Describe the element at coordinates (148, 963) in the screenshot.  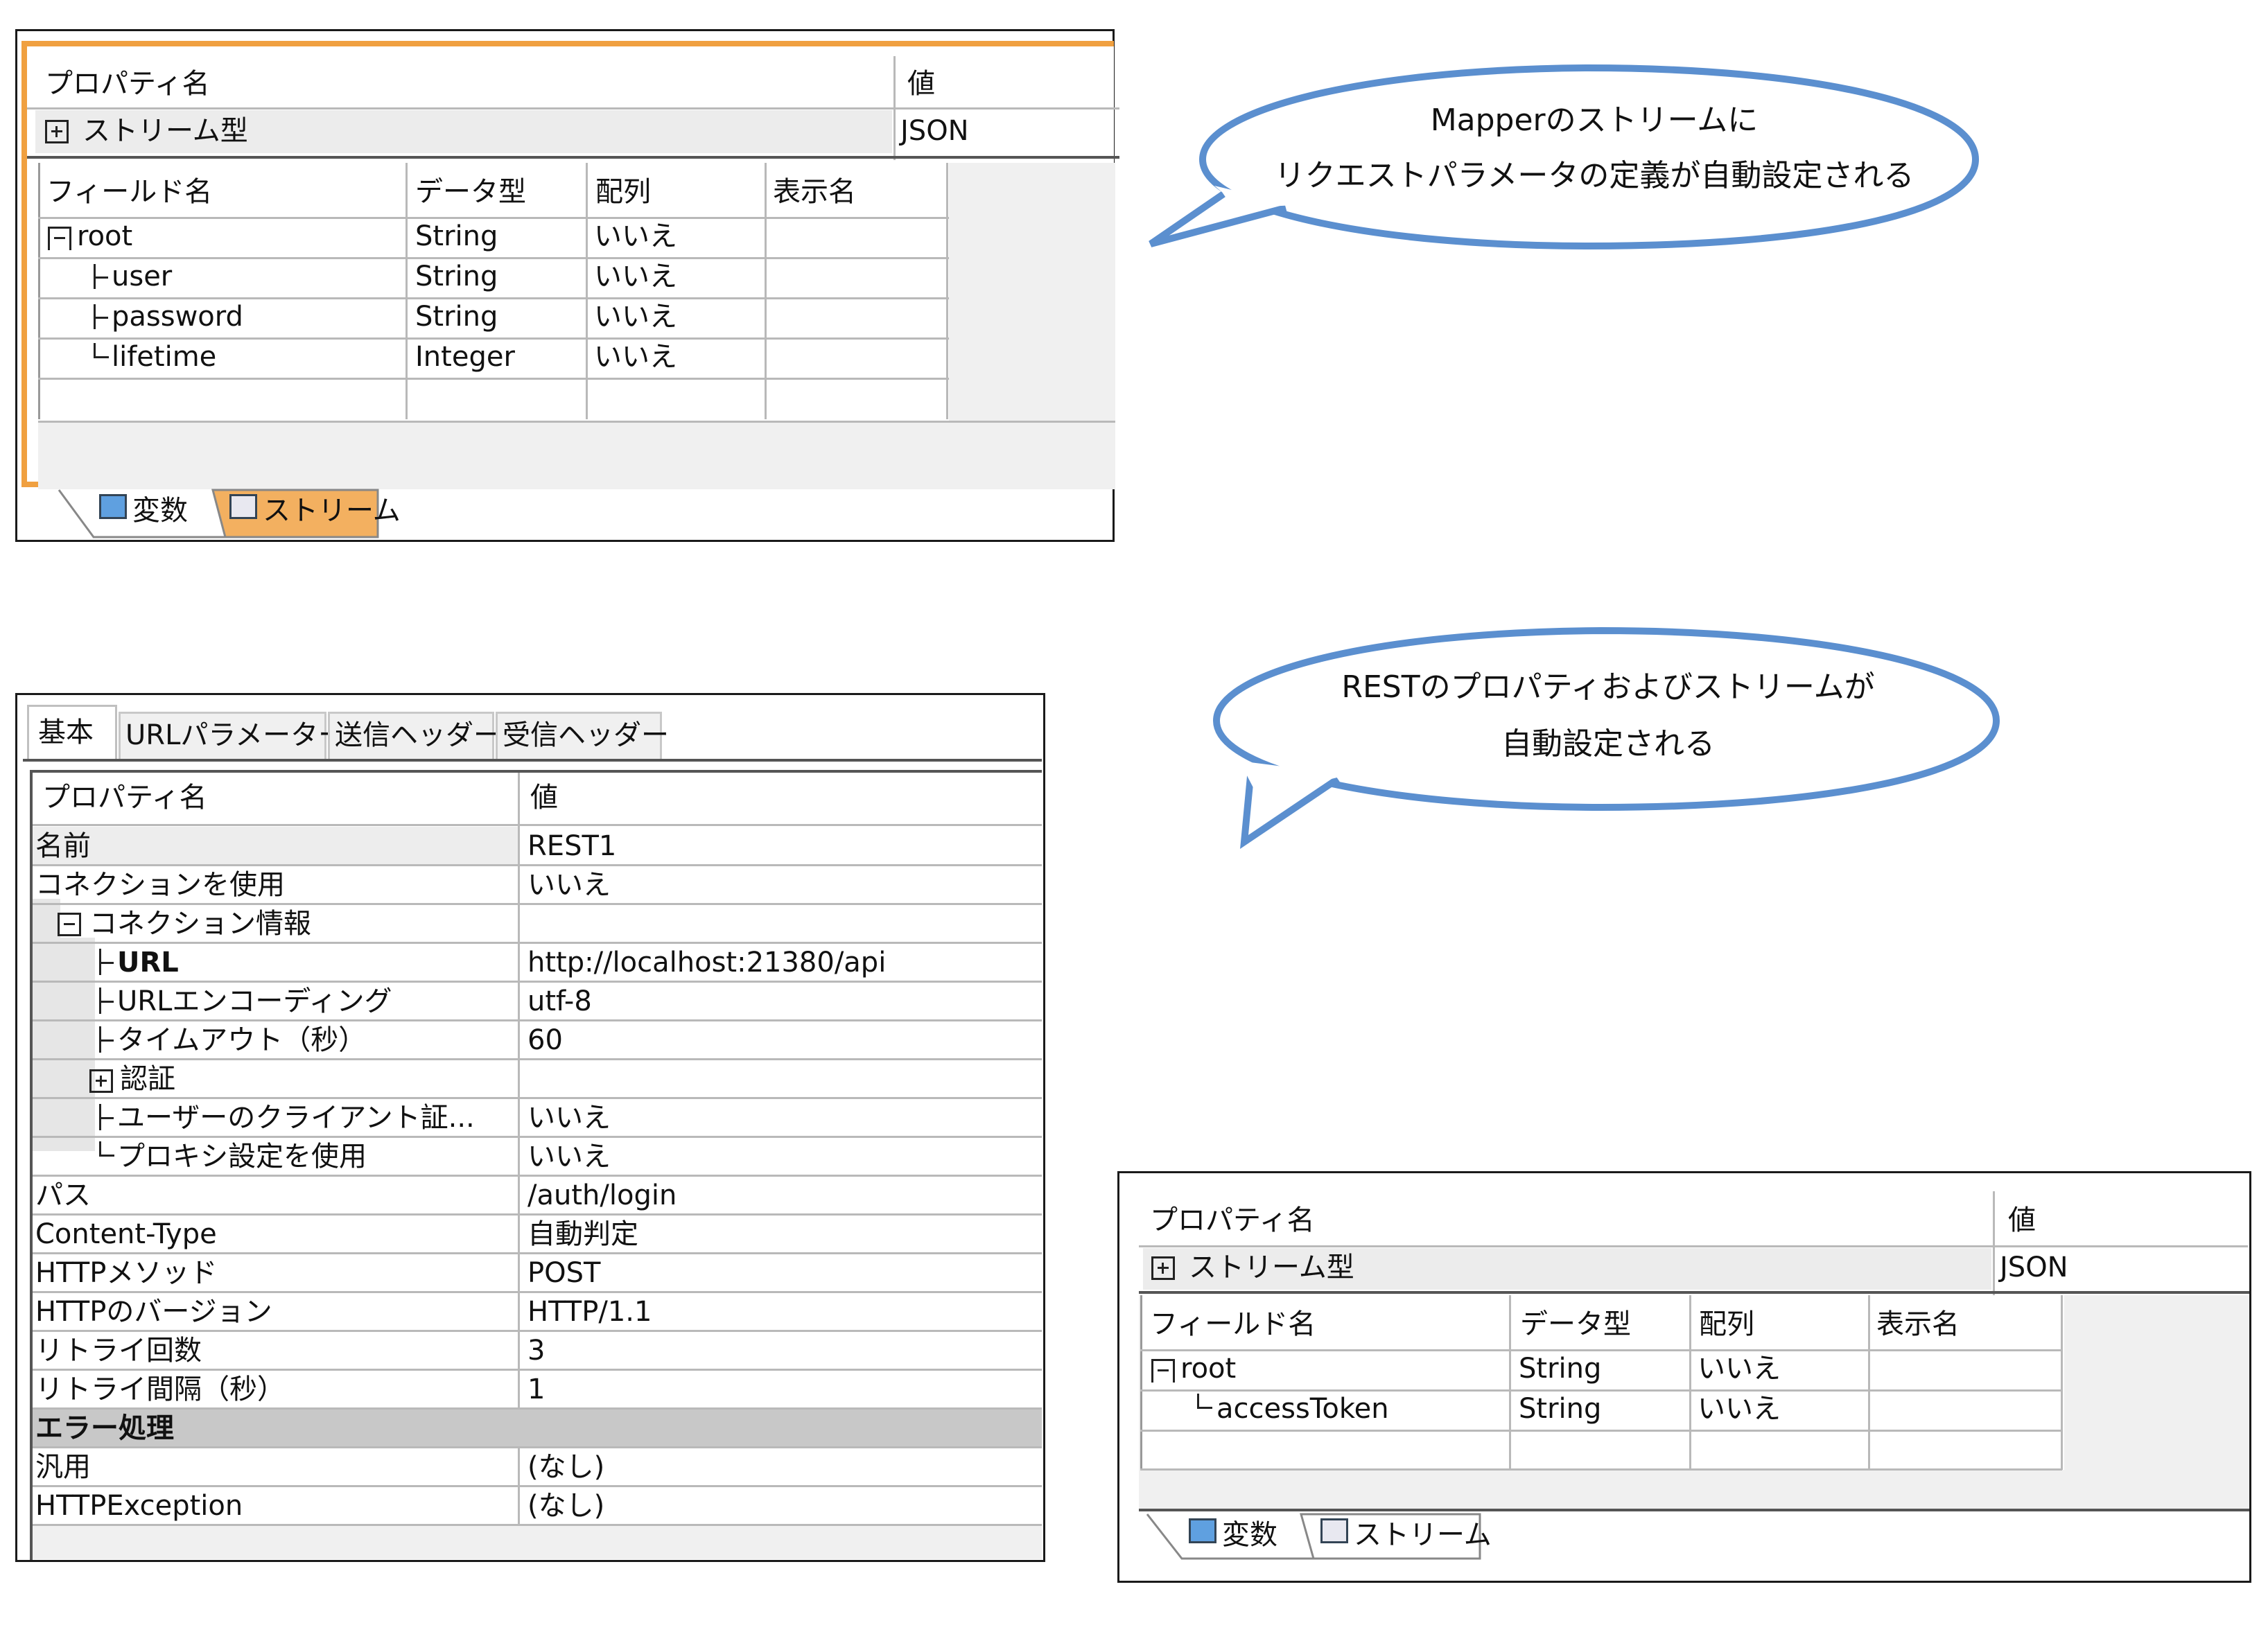
I see `property-label-url: URL` at that location.